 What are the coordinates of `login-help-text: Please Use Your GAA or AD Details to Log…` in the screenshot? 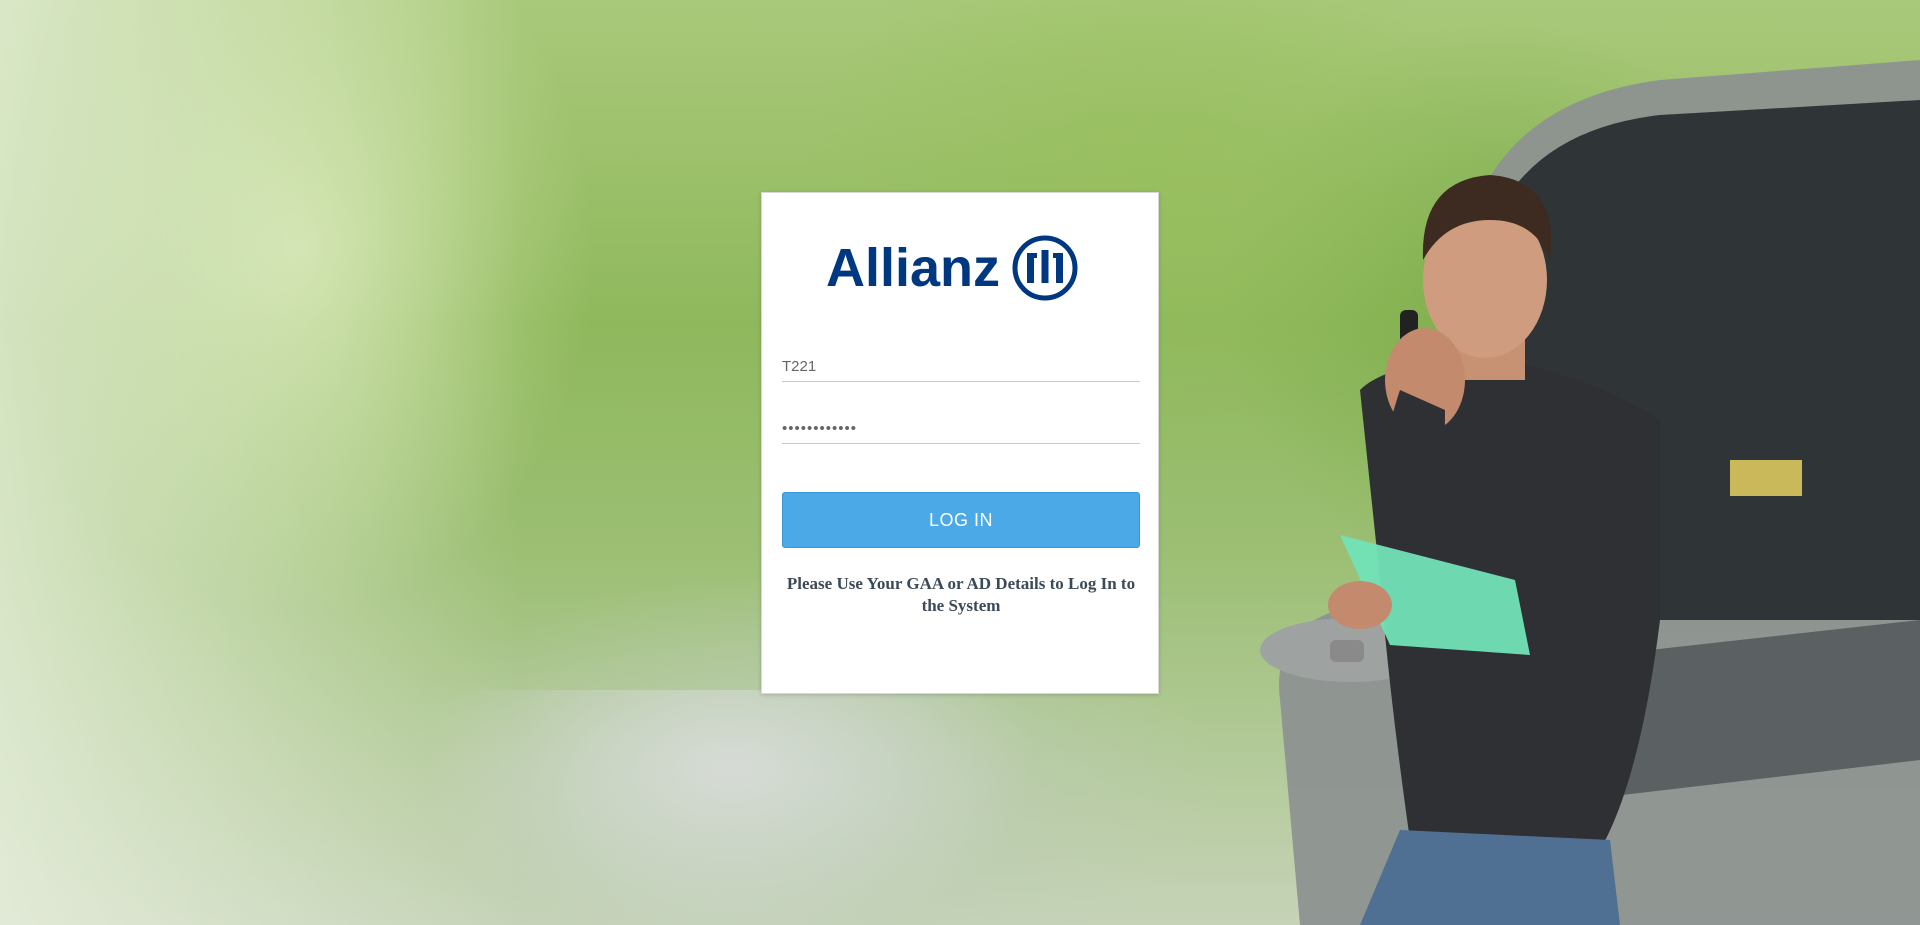 It's located at (961, 594).